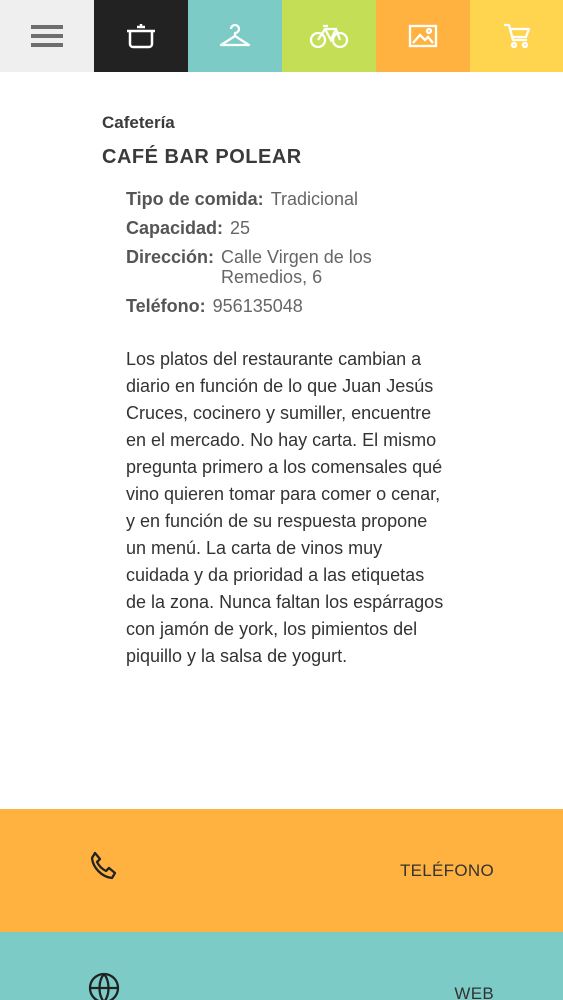 Image resolution: width=563 pixels, height=1000 pixels. What do you see at coordinates (138, 122) in the screenshot?
I see `place-category: Cafetería` at bounding box center [138, 122].